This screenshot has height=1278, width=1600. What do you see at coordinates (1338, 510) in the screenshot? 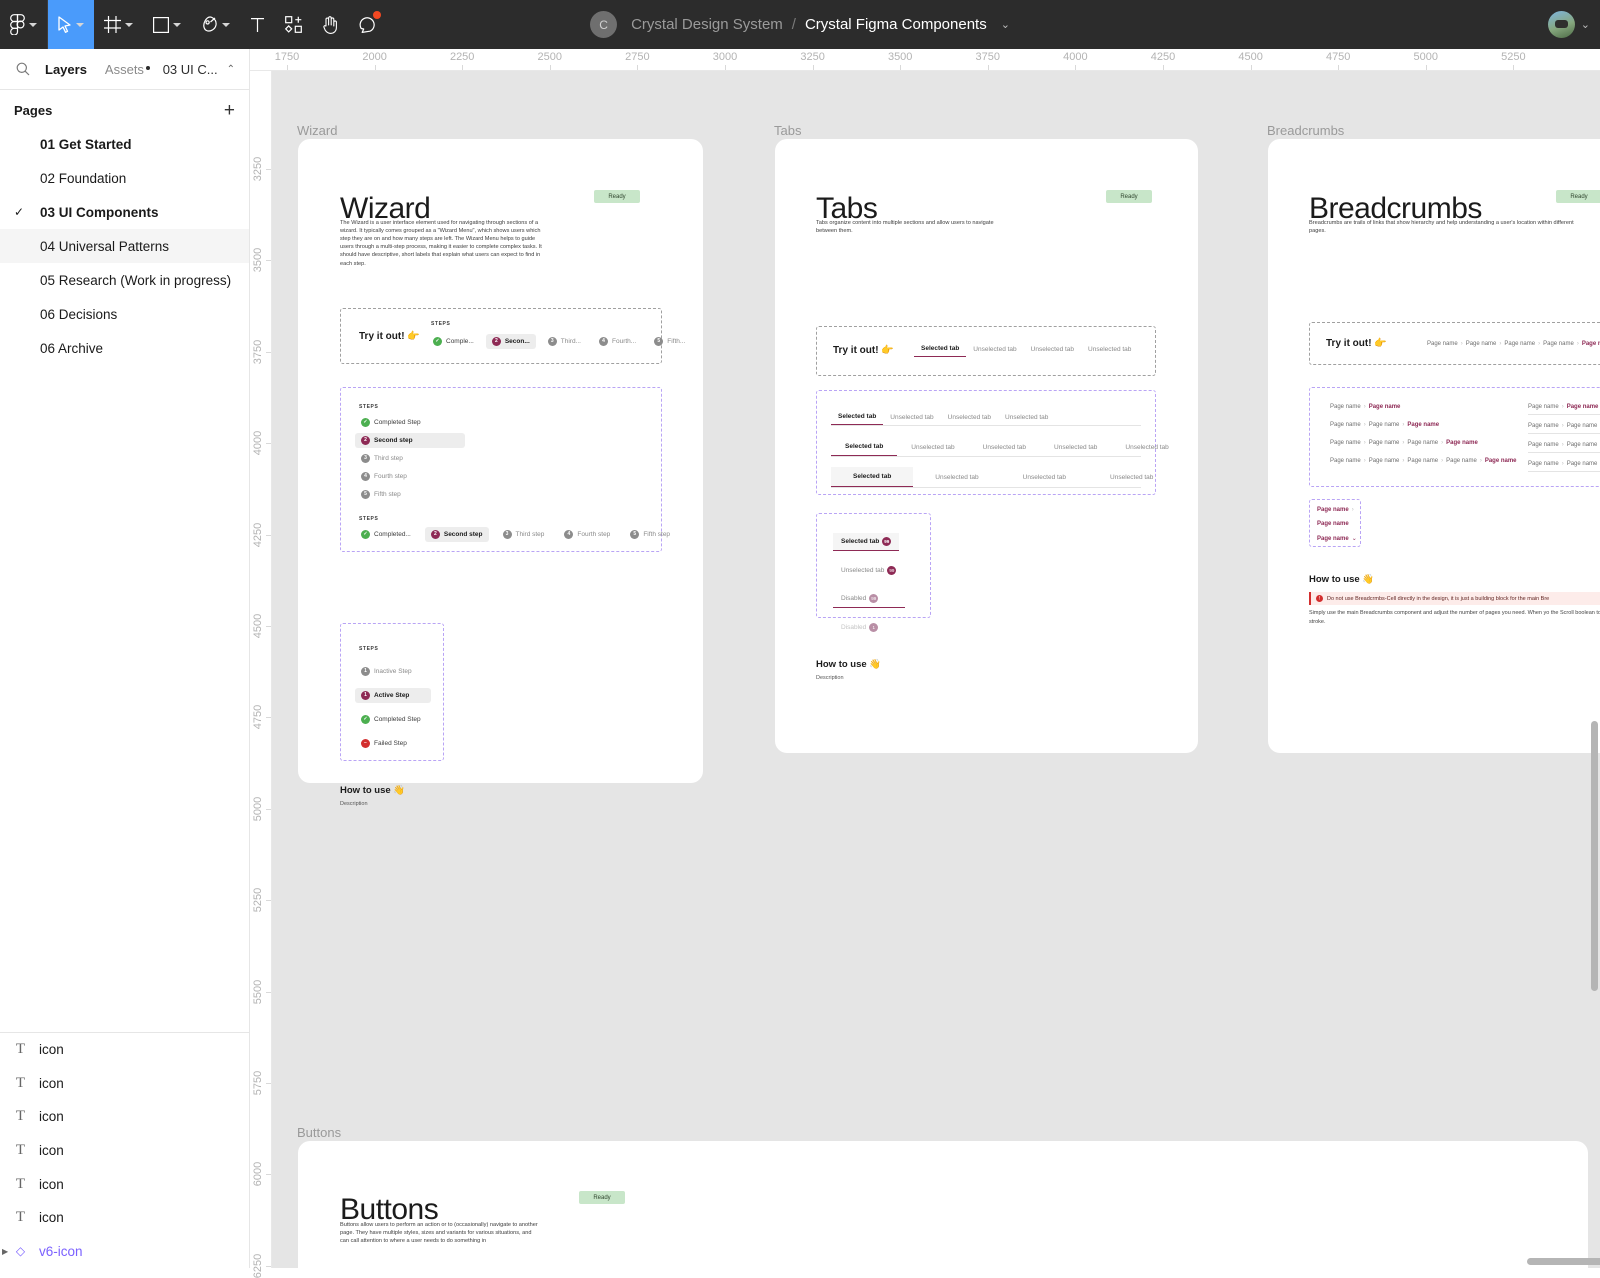
I see `breadcrumb-cell: Page name ›` at bounding box center [1338, 510].